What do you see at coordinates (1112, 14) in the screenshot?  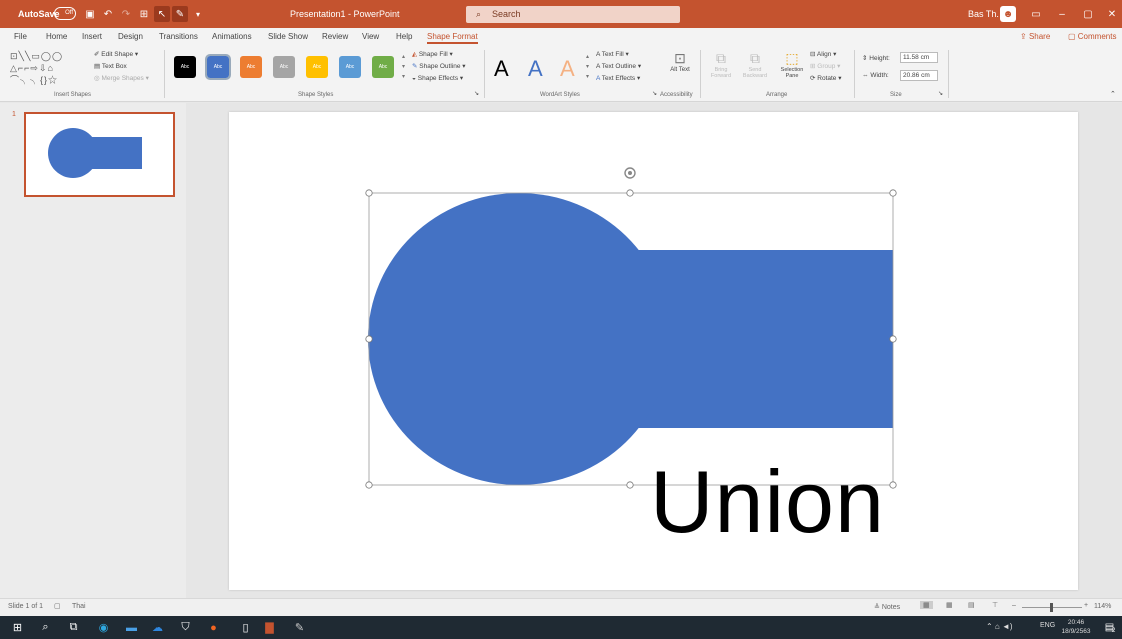 I see `close-icon: ✕` at bounding box center [1112, 14].